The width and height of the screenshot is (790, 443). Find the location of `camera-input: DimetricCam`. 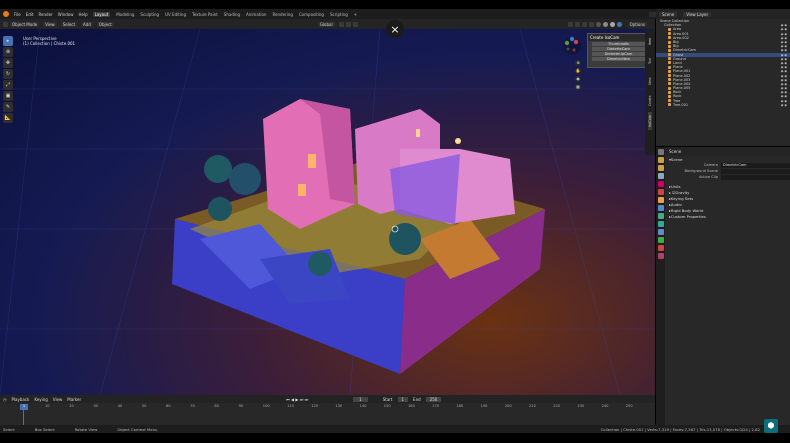

camera-input: DimetricCam is located at coordinates (755, 165).